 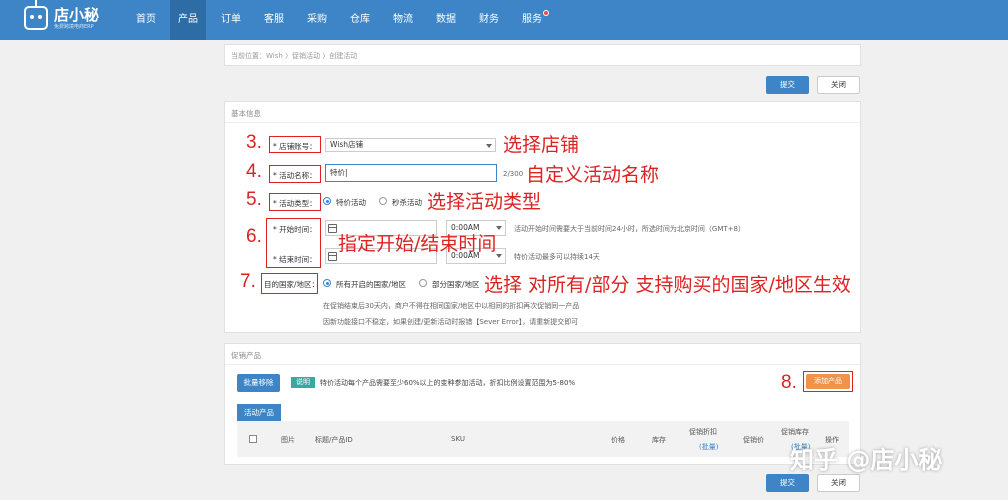 I want to click on col-stock: 库存, so click(x=659, y=440).